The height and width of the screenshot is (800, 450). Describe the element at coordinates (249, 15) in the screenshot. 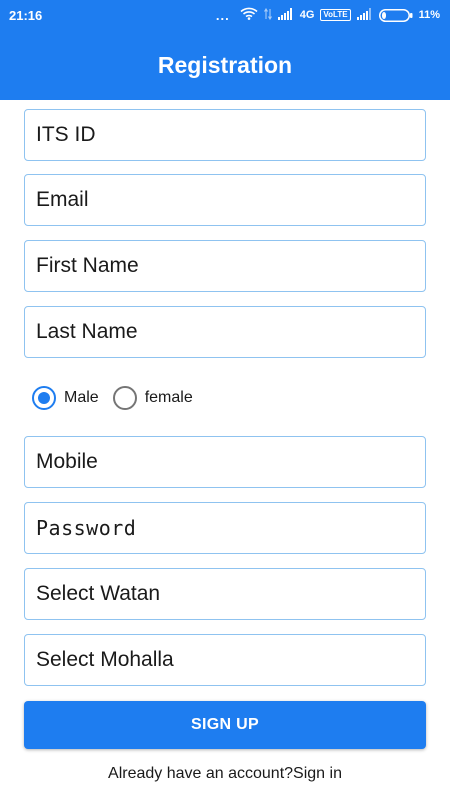

I see `wifi-icon` at that location.